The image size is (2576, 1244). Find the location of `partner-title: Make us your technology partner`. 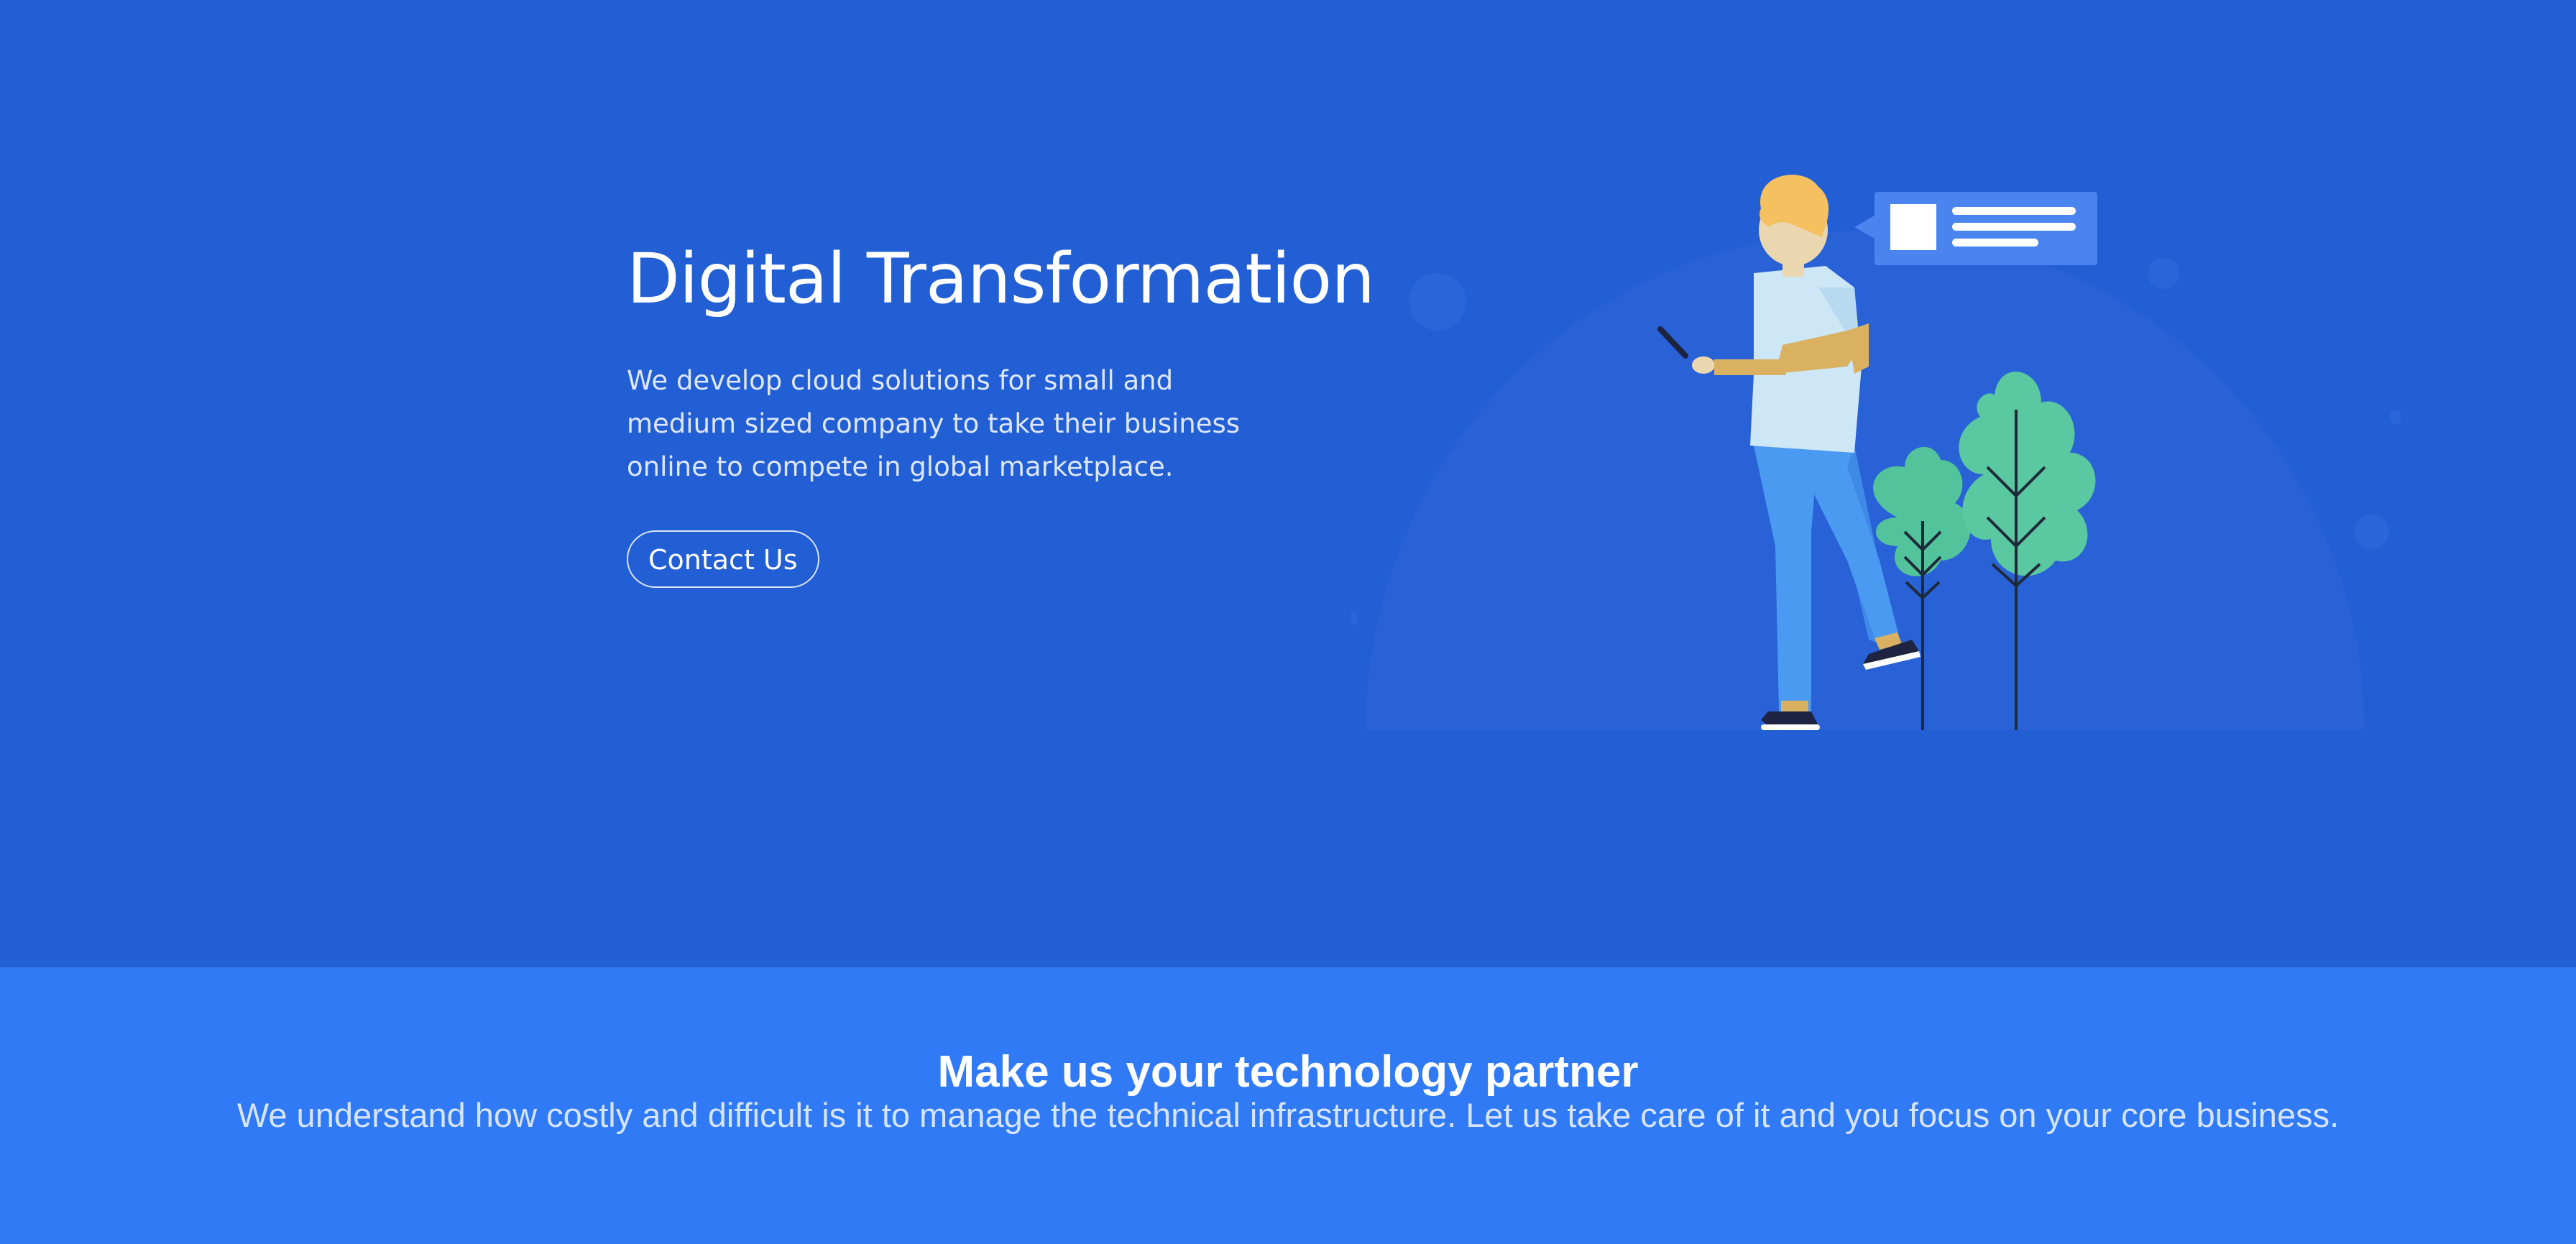

partner-title: Make us your technology partner is located at coordinates (1288, 1072).